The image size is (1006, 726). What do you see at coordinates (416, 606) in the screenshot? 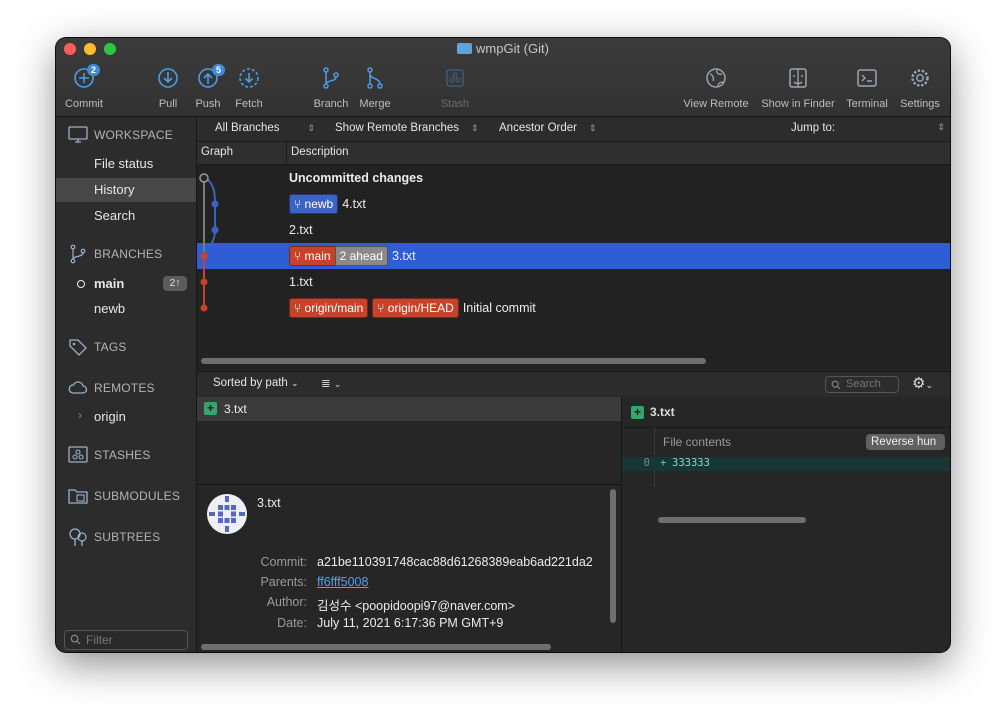
I see `commit-author: 김성수 <poopidoopi97@naver.com>` at bounding box center [416, 606].